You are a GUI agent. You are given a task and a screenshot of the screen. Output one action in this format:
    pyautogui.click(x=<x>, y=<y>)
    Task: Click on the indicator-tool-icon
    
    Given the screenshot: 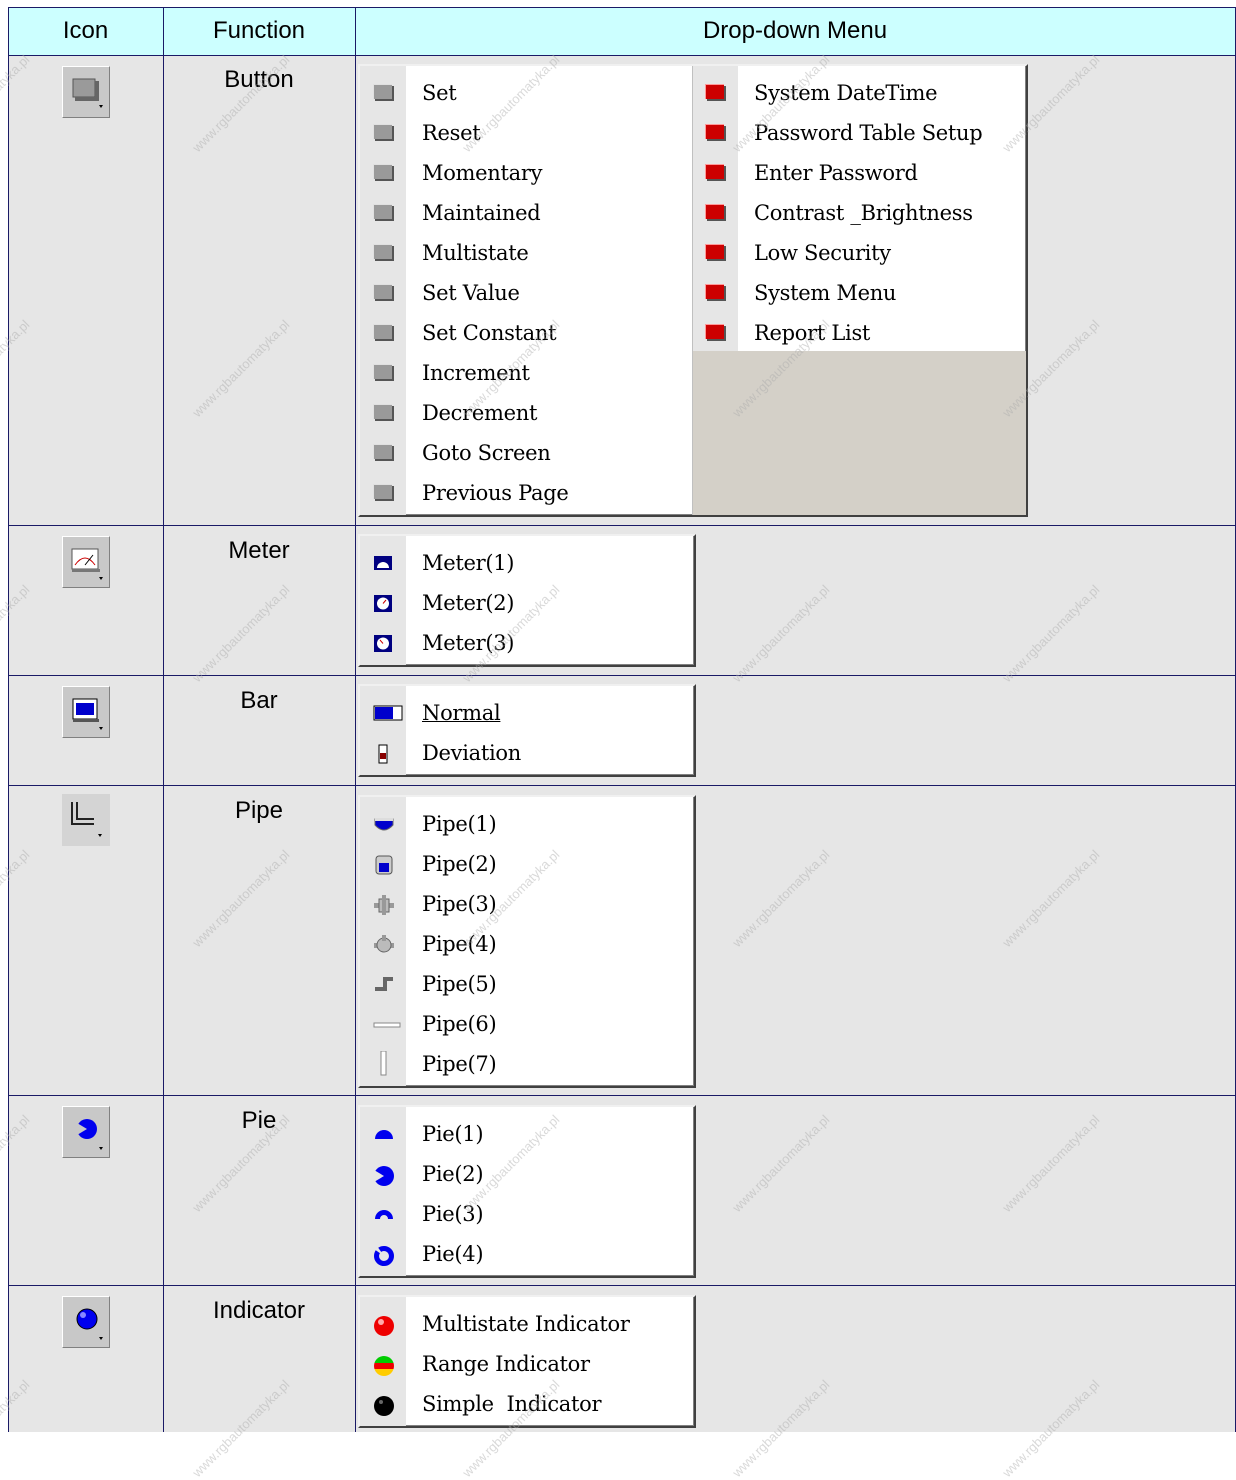 What is the action you would take?
    pyautogui.click(x=86, y=1322)
    